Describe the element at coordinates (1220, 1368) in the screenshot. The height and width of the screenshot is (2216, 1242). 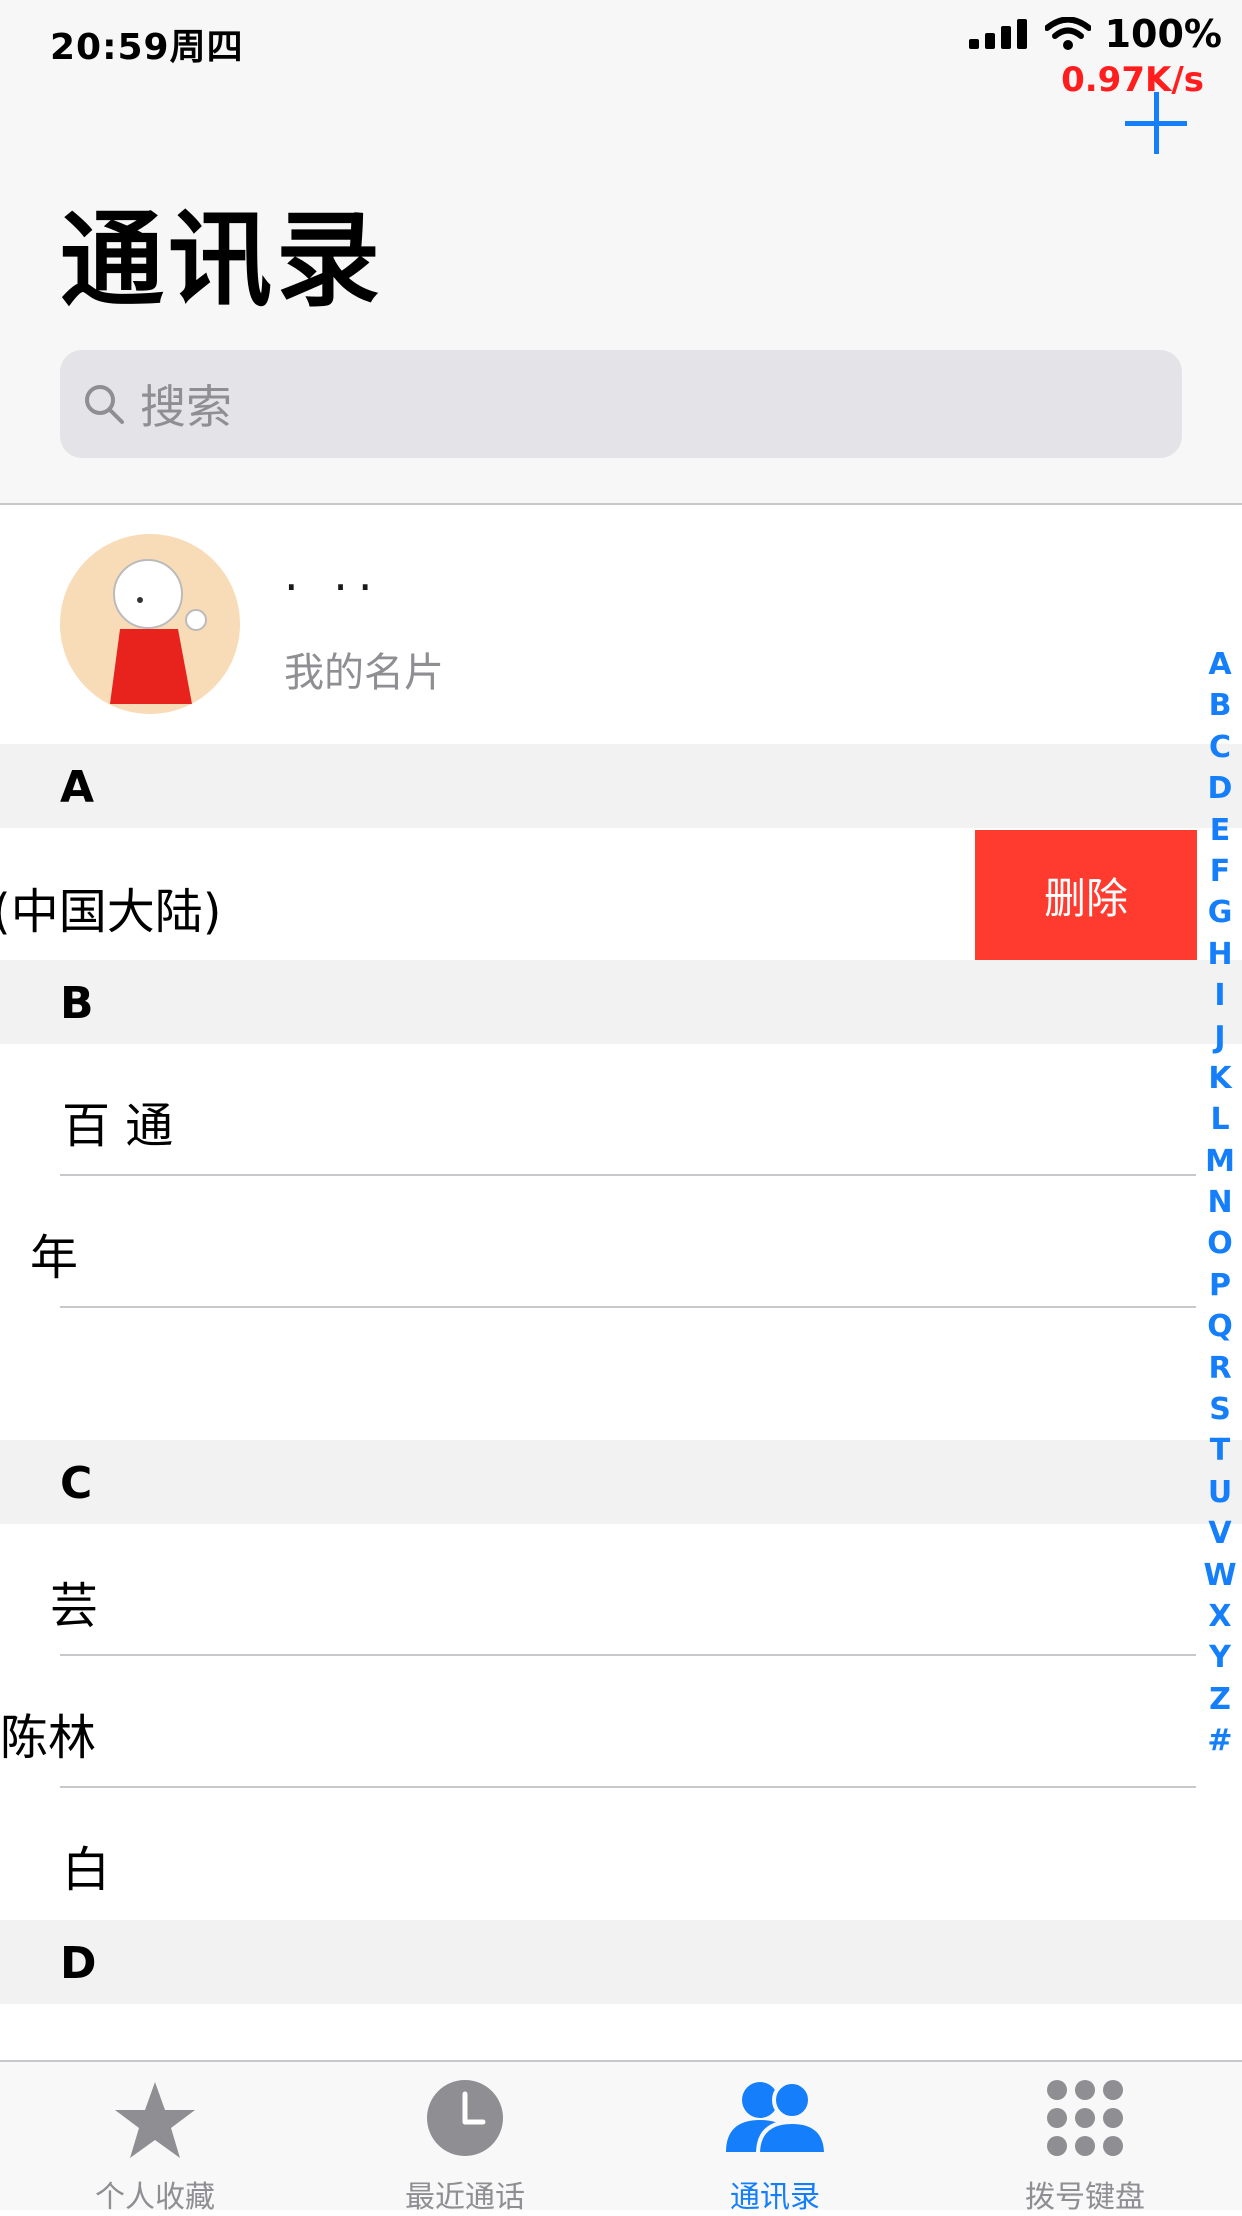
I see `index-letter: R` at that location.